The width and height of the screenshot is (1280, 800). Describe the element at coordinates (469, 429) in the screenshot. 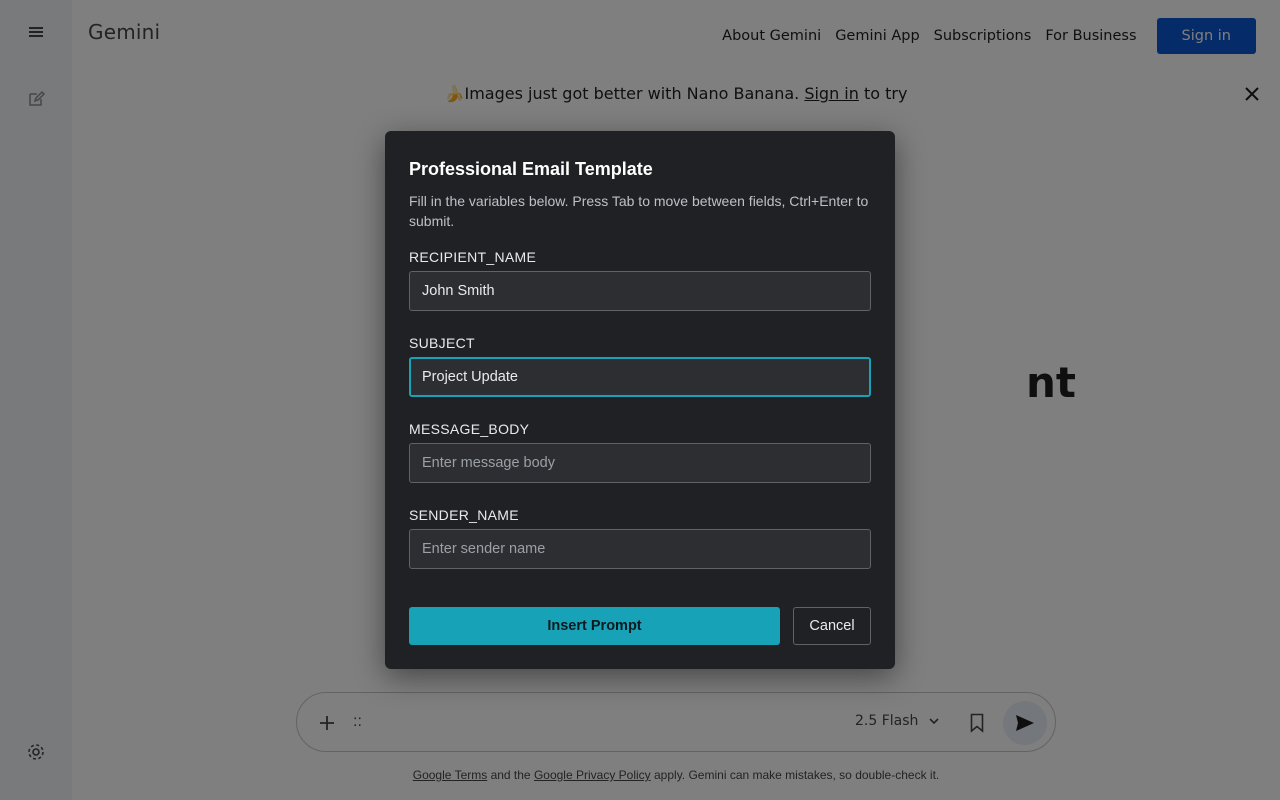

I see `field-label: MESSAGE_BODY` at that location.